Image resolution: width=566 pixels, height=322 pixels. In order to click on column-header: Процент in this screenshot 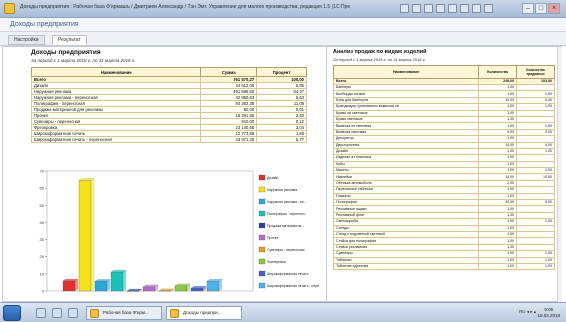, I will do `click(281, 72)`.